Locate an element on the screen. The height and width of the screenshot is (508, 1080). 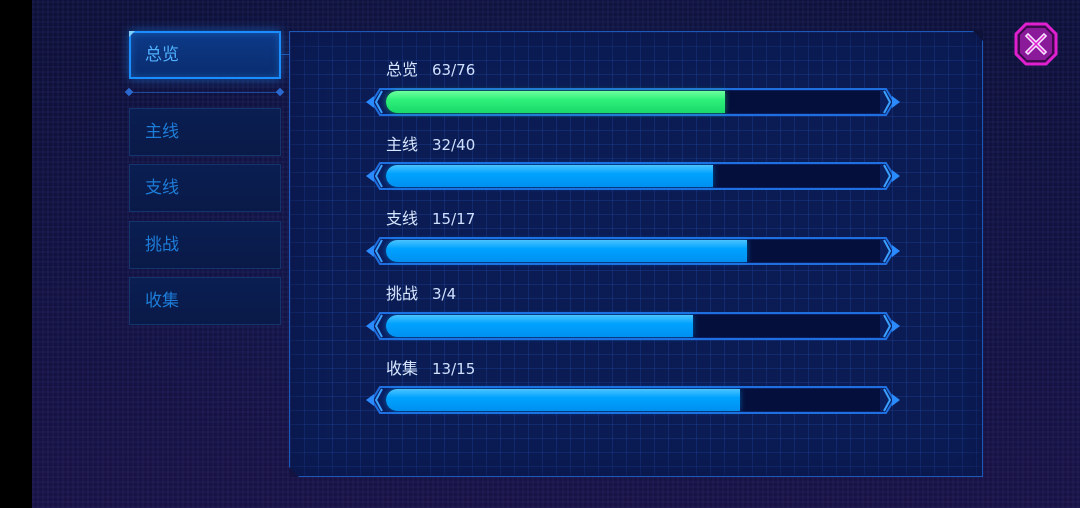
tab-challenge: 挑战 is located at coordinates (205, 245).